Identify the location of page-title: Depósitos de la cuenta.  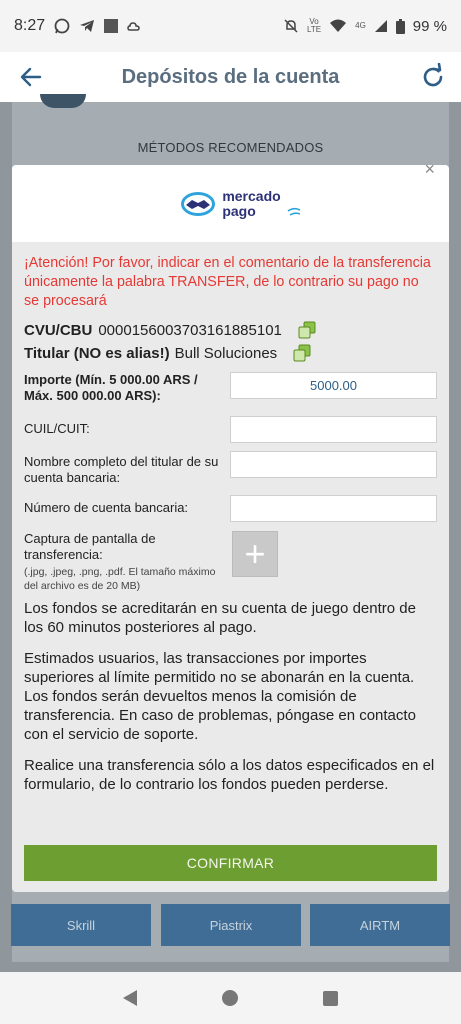
(230, 76).